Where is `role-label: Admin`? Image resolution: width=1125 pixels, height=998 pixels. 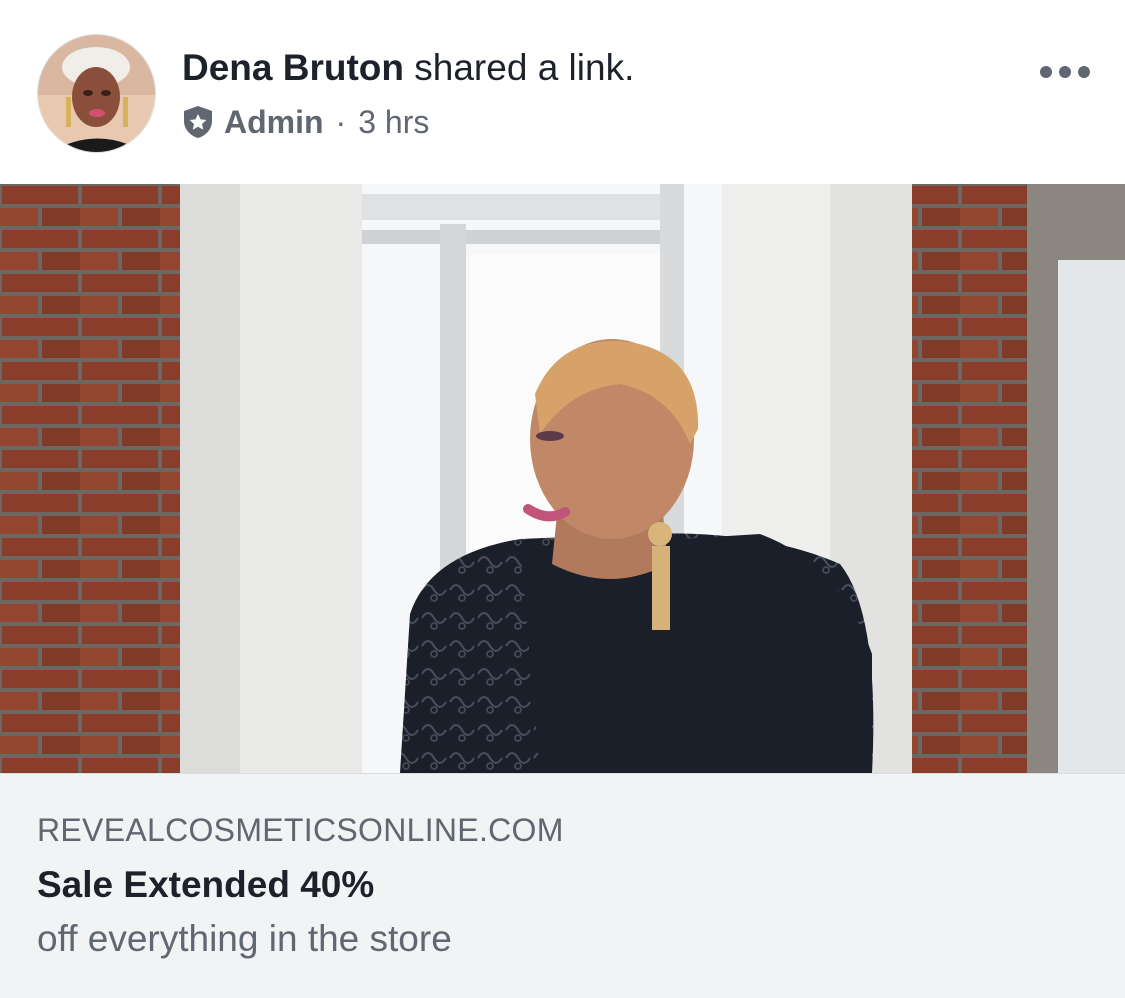
role-label: Admin is located at coordinates (274, 121).